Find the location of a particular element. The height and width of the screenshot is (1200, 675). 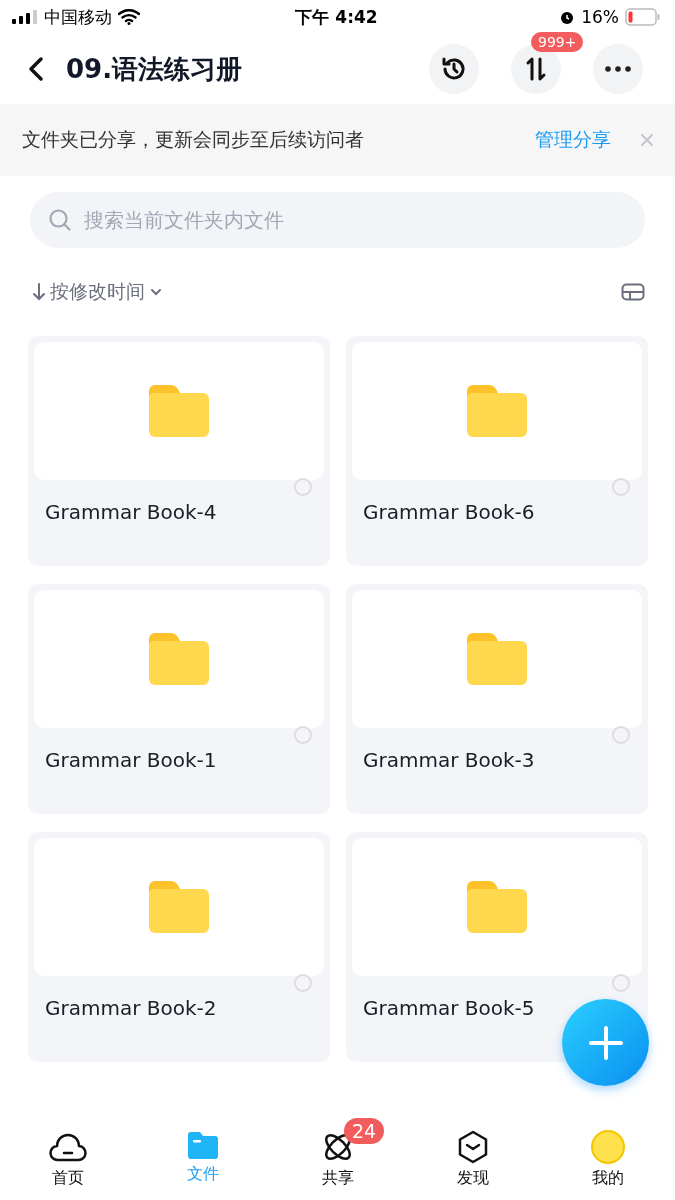

plus-icon is located at coordinates (605, 1042).